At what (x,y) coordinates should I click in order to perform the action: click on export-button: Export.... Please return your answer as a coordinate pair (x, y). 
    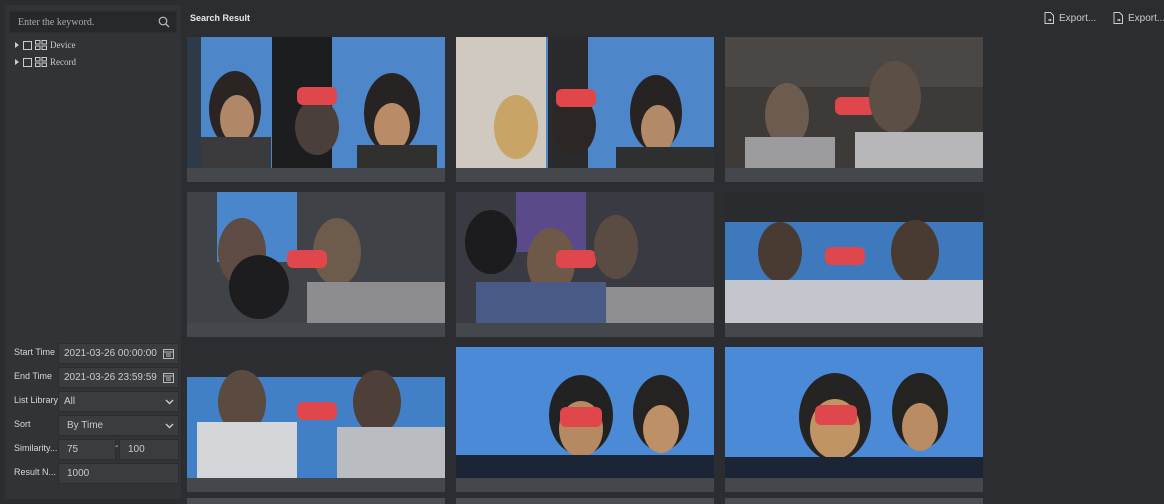
    Looking at the image, I should click on (1070, 18).